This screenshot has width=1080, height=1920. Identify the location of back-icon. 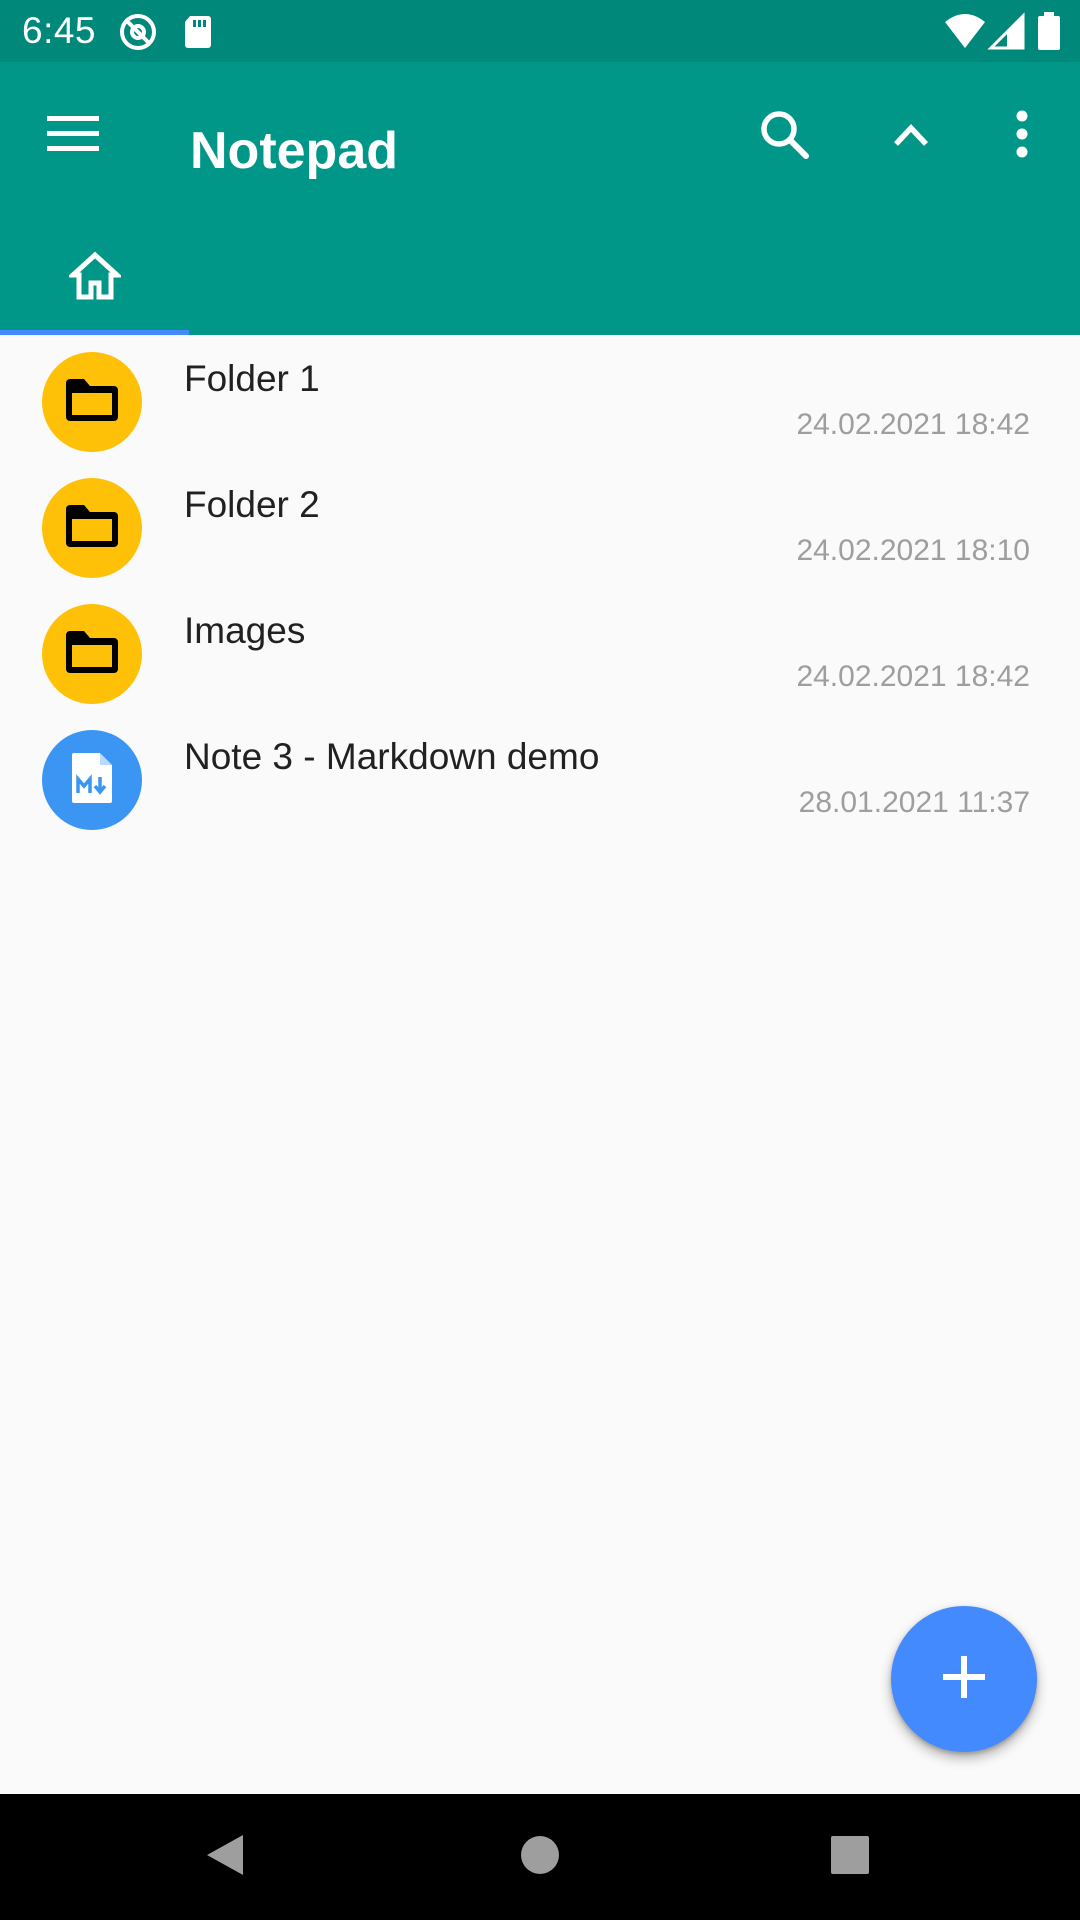
(225, 1857).